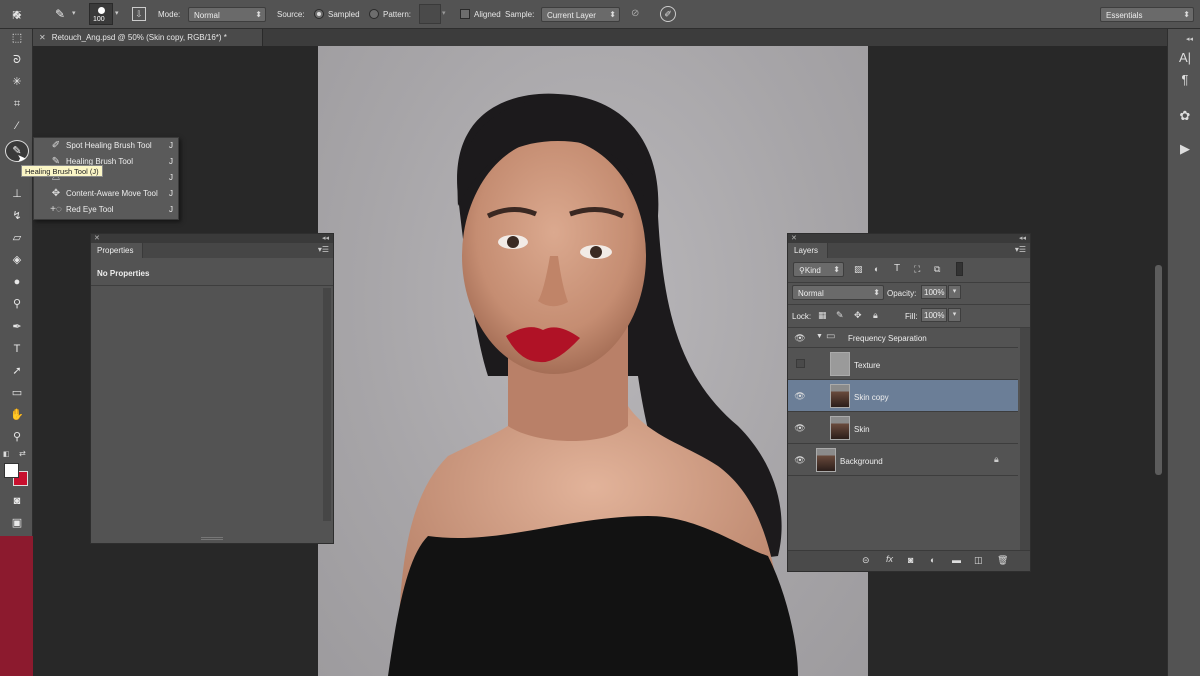 Image resolution: width=1200 pixels, height=676 pixels. I want to click on move-tool: ⇱, so click(17, 16).